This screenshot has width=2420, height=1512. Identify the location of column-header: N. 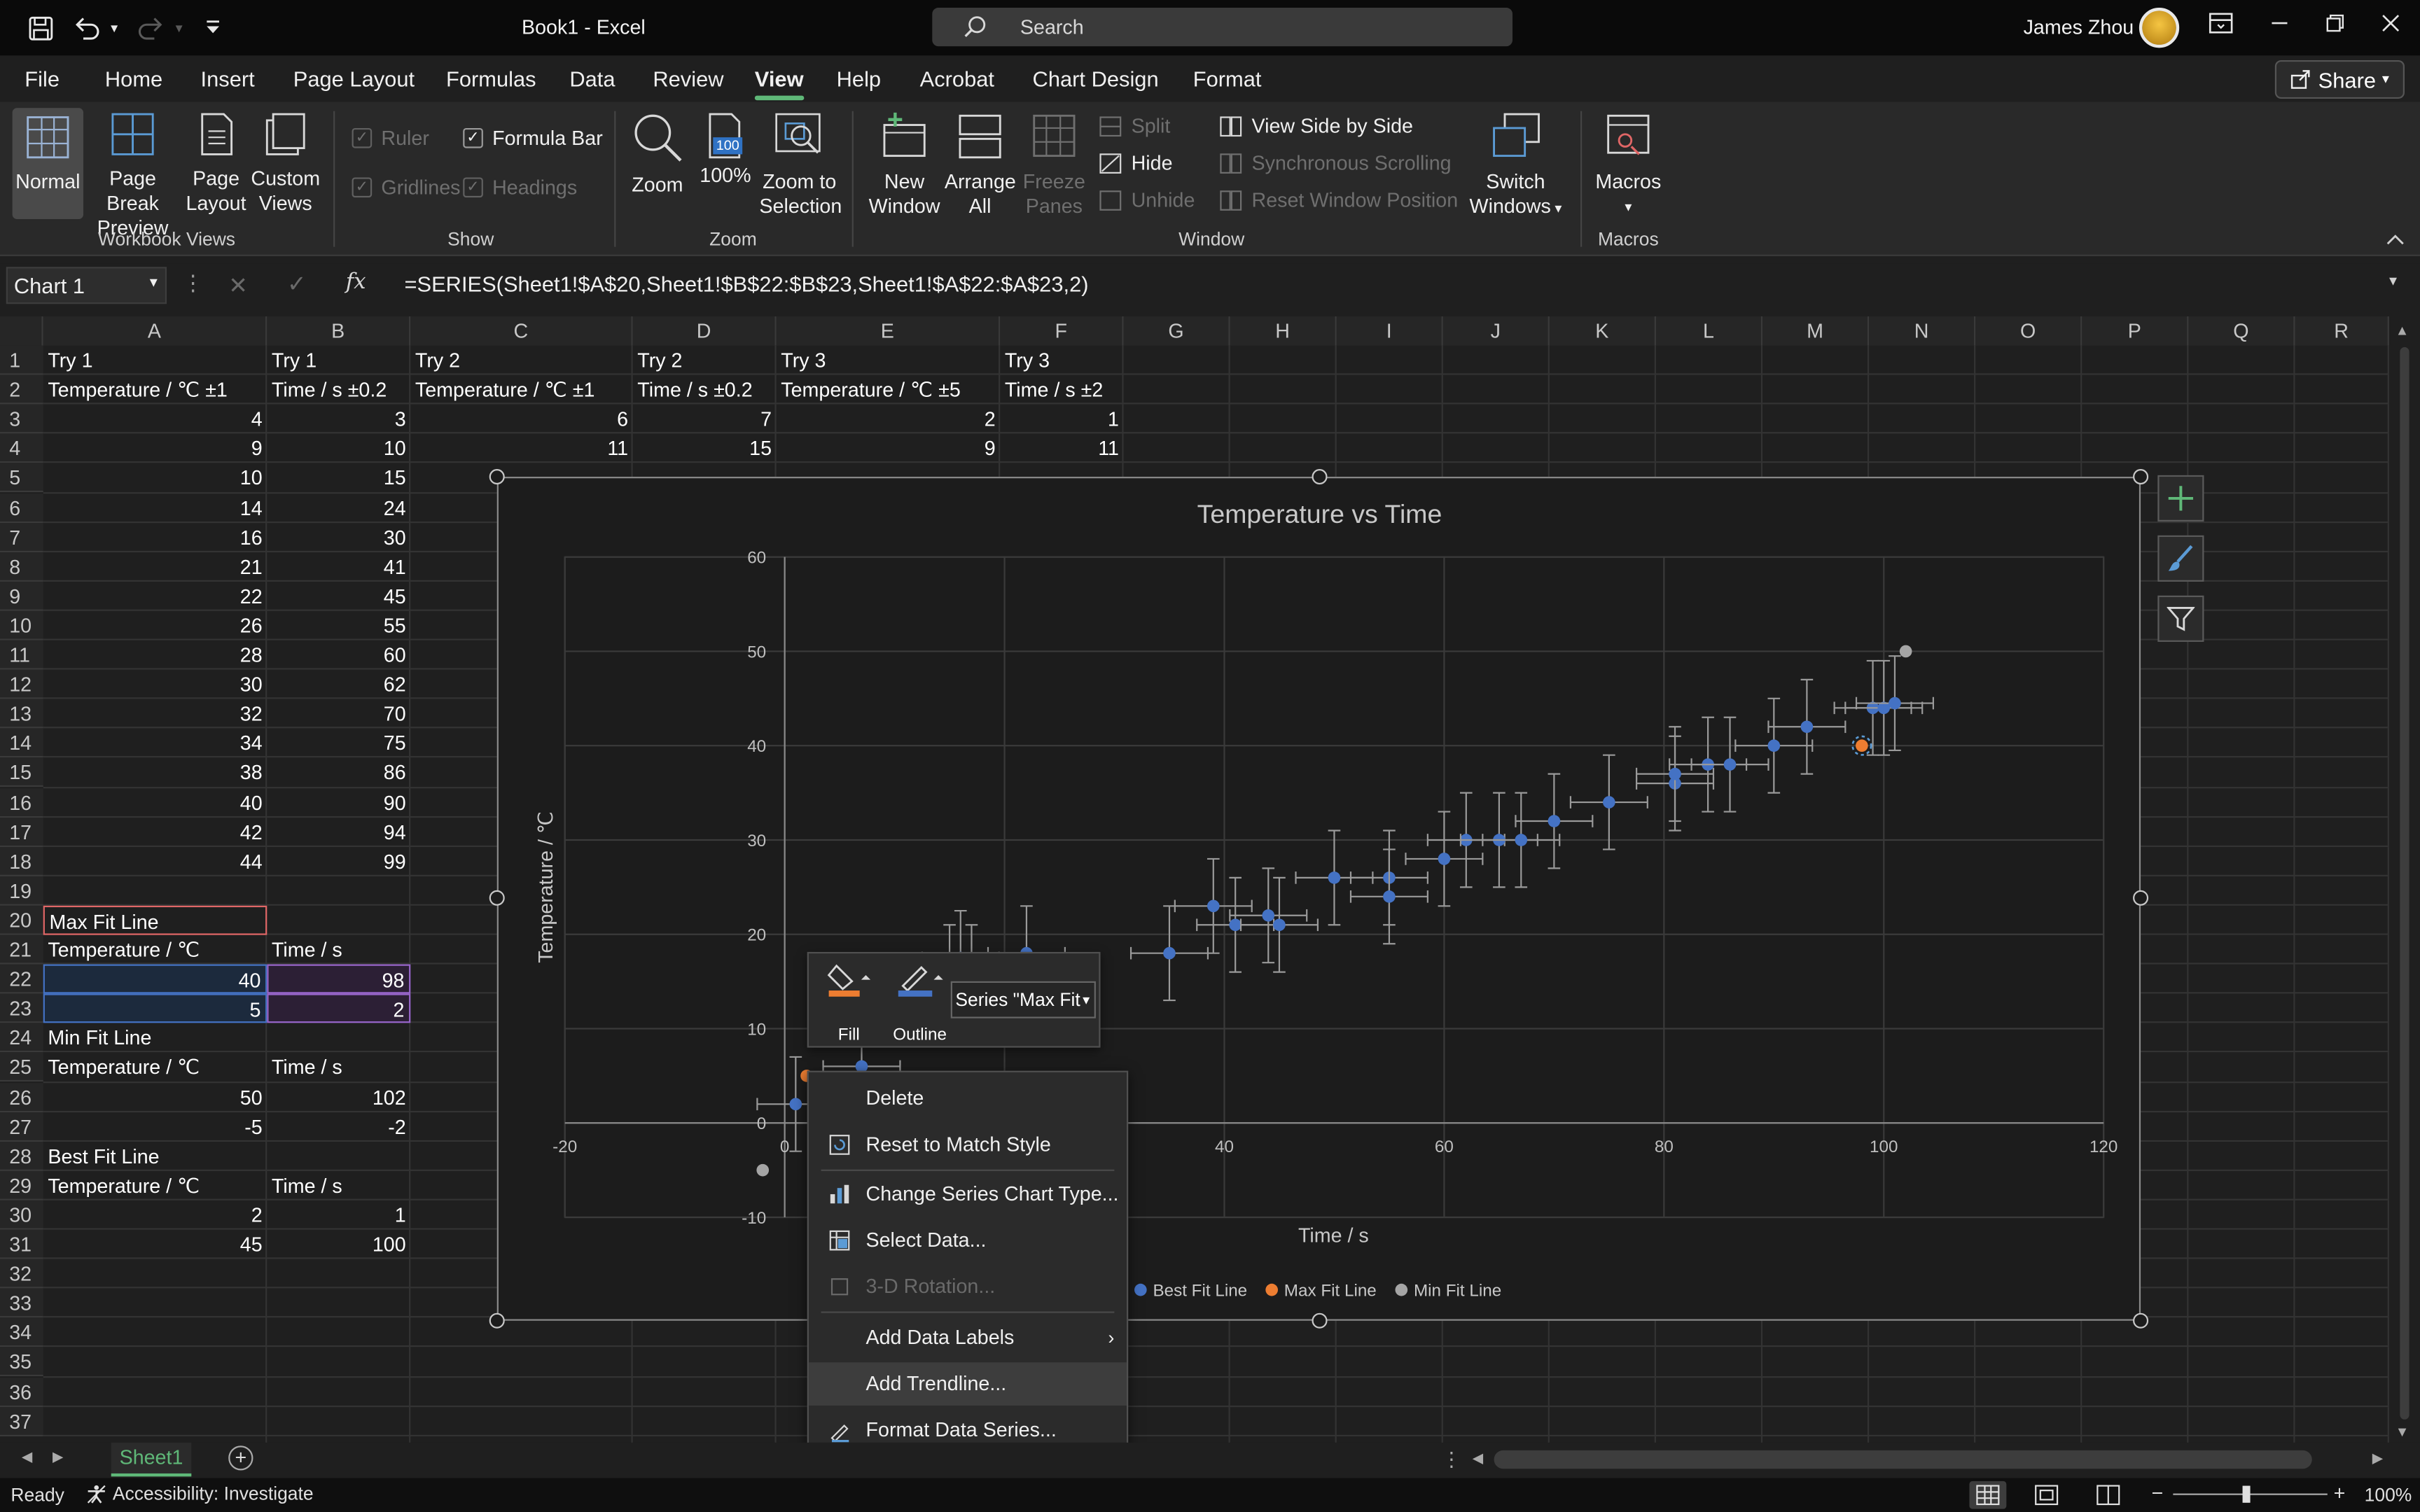
(1922, 331).